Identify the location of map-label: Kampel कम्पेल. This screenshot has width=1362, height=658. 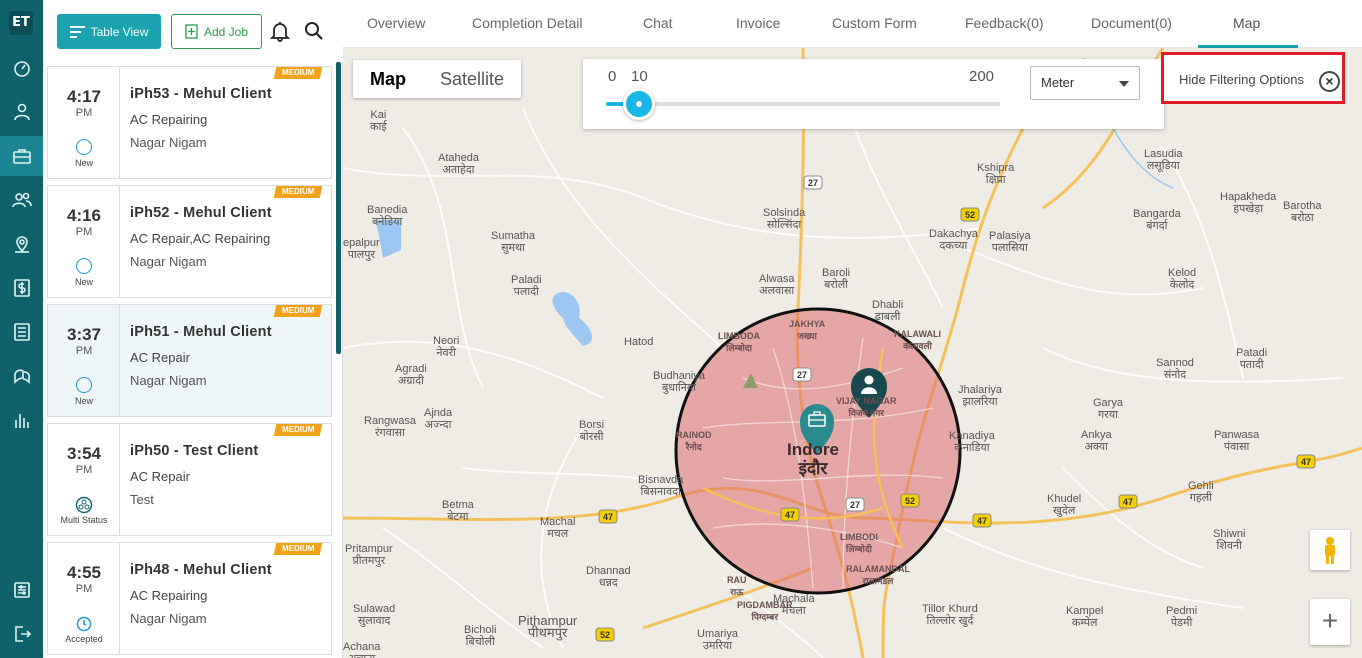
(1085, 617).